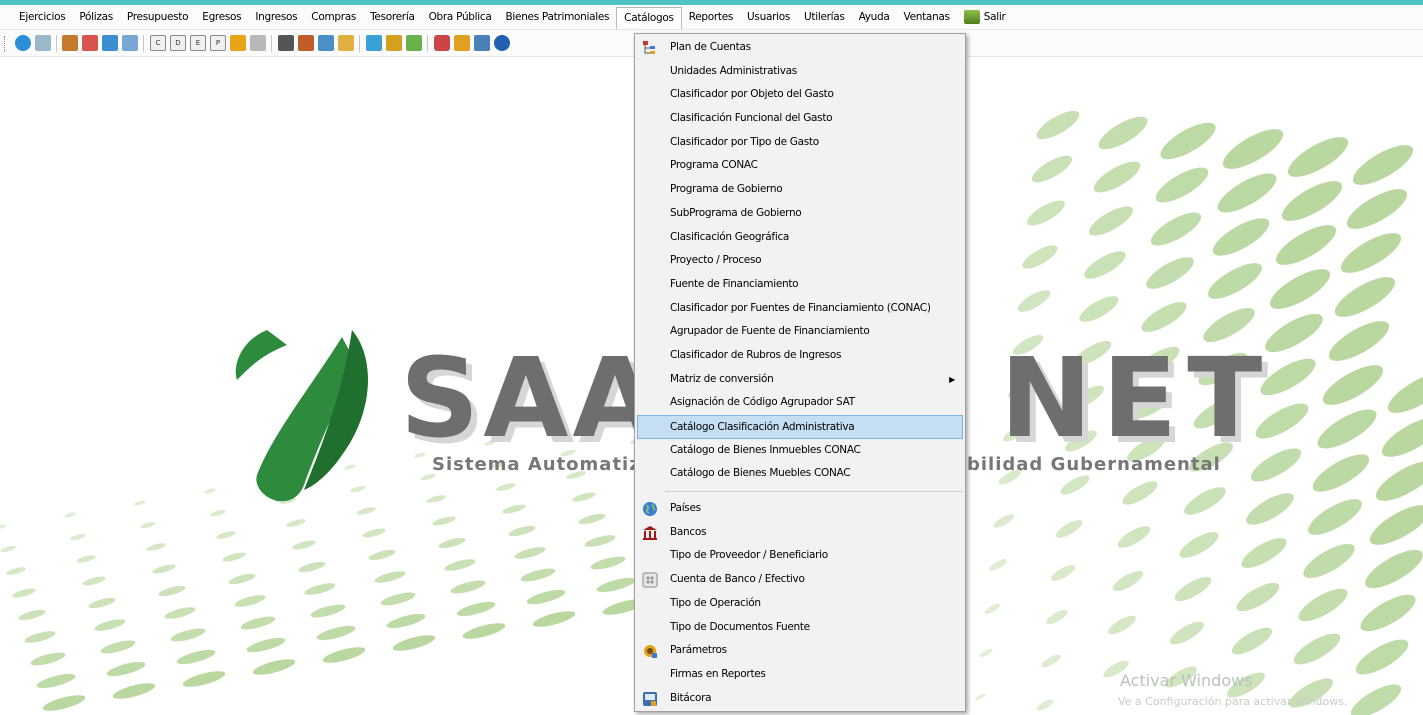  What do you see at coordinates (800, 238) in the screenshot?
I see `menu-item-clasificacion-geografica: Clasificación Geográfica` at bounding box center [800, 238].